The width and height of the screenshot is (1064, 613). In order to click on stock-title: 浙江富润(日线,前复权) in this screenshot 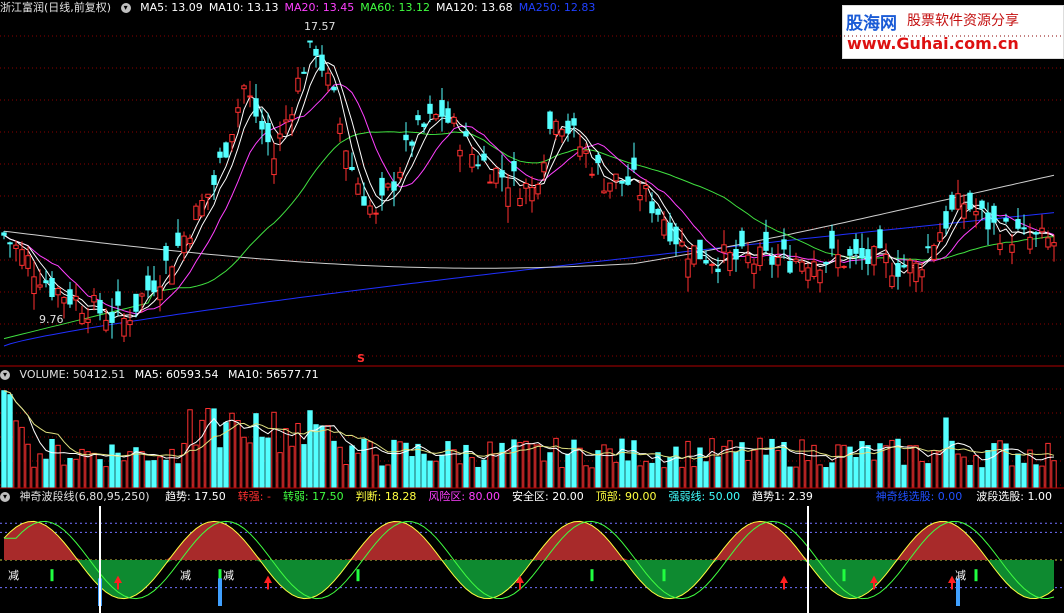, I will do `click(55, 7)`.